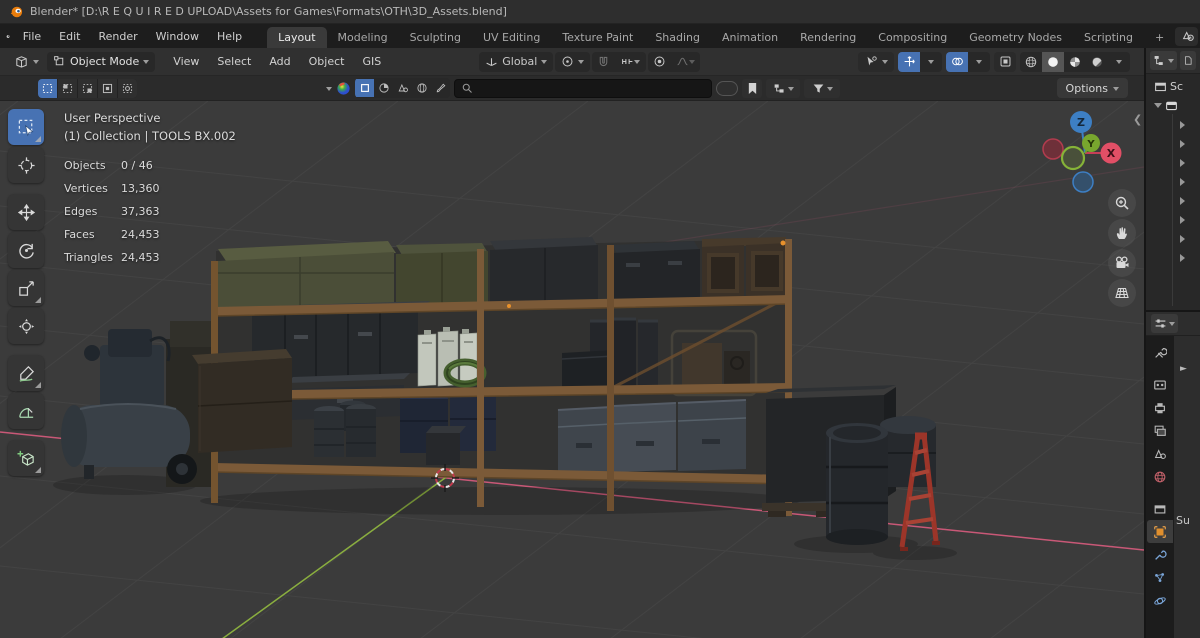 This screenshot has width=1200, height=638. I want to click on vp-menu-gis: GIS, so click(371, 61).